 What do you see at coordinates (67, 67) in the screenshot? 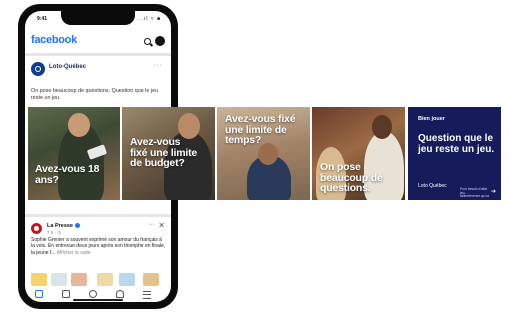
I see `post-page-name: Loto-Québec` at bounding box center [67, 67].